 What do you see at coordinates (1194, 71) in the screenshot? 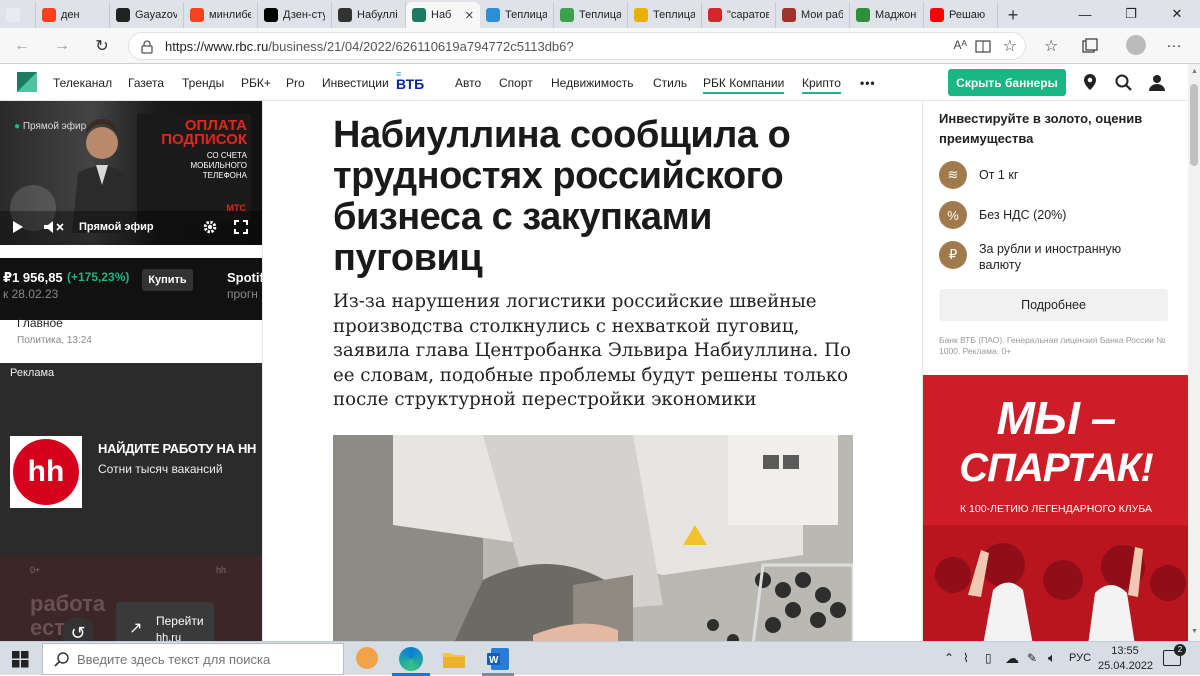
I see `scroll-up-icon: ▲` at bounding box center [1194, 71].